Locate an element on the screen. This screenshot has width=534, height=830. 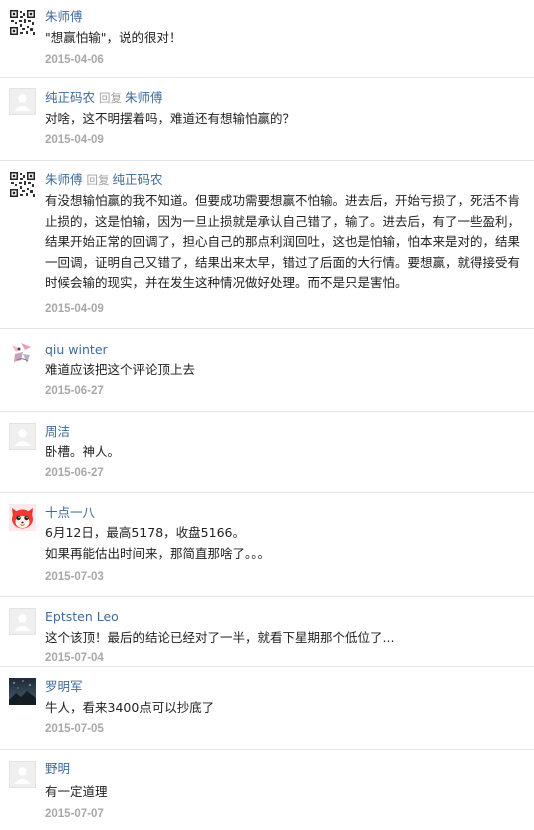
comment-header: qiu winter is located at coordinates (76, 350).